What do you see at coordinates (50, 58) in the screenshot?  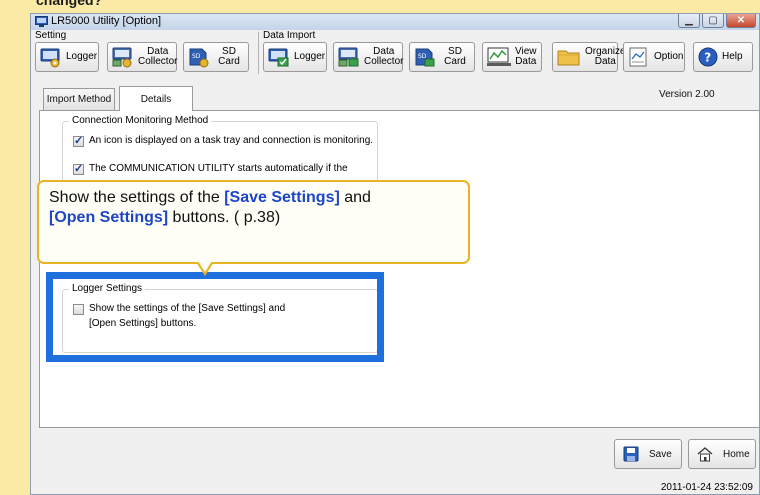 I see `logger-gear-icon` at bounding box center [50, 58].